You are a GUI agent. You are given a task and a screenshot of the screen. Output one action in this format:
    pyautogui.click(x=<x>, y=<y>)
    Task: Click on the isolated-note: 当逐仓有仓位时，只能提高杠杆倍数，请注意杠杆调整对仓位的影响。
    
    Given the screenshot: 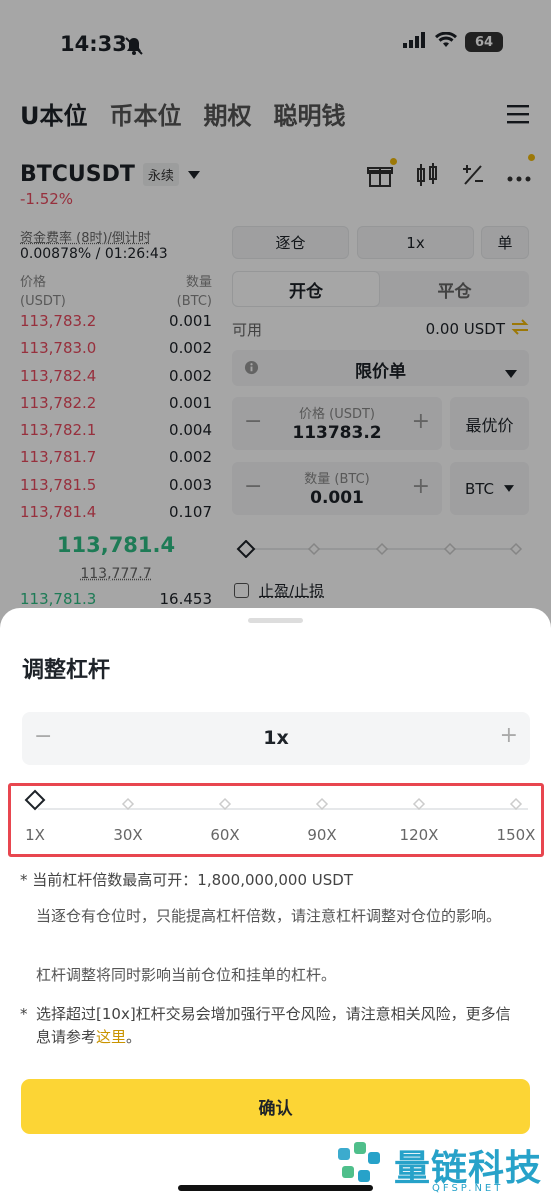 What is the action you would take?
    pyautogui.click(x=269, y=916)
    